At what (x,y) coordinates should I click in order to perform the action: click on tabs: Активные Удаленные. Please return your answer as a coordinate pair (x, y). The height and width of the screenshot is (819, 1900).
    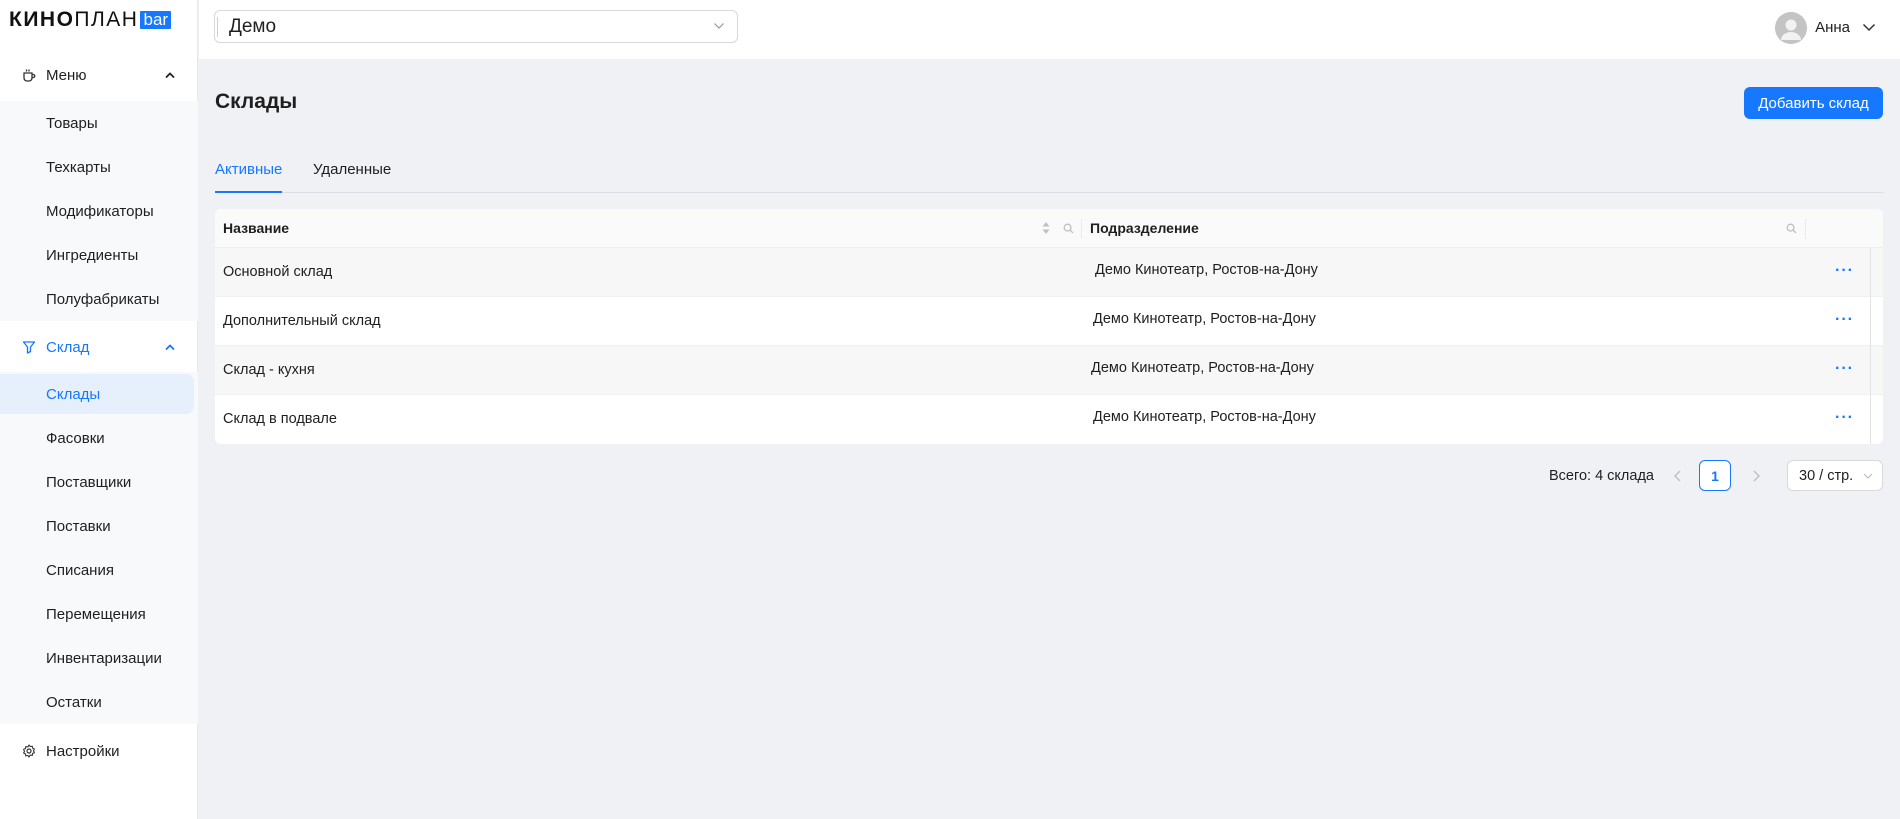
    Looking at the image, I should click on (1049, 175).